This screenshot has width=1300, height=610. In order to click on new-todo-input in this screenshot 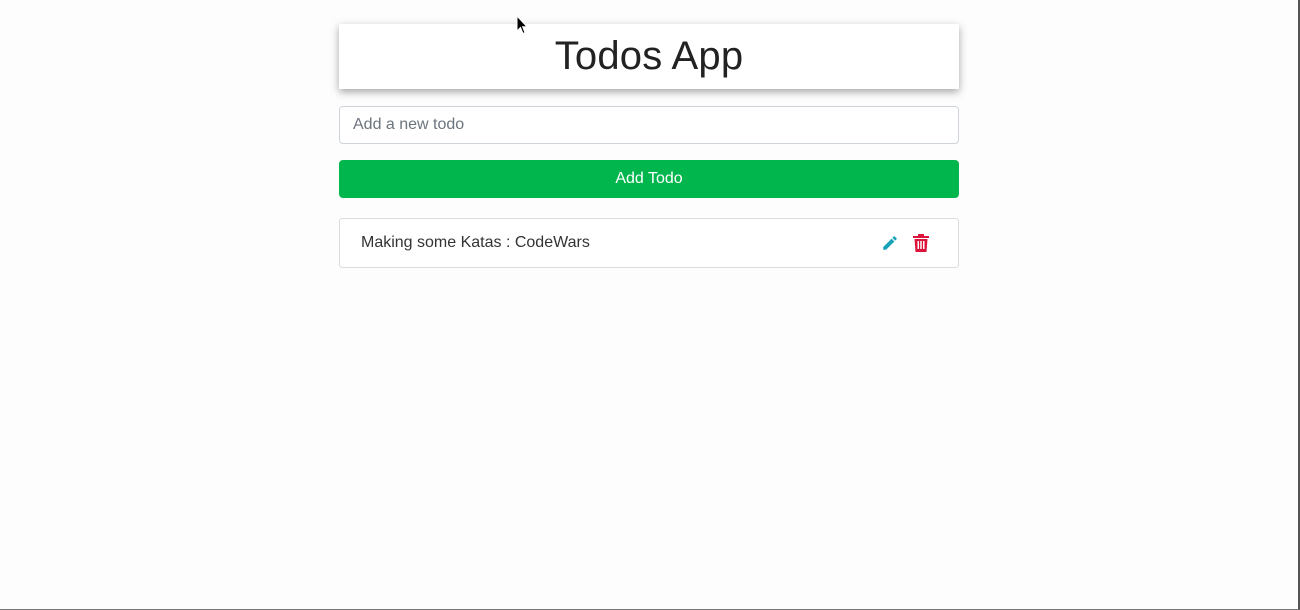, I will do `click(649, 125)`.